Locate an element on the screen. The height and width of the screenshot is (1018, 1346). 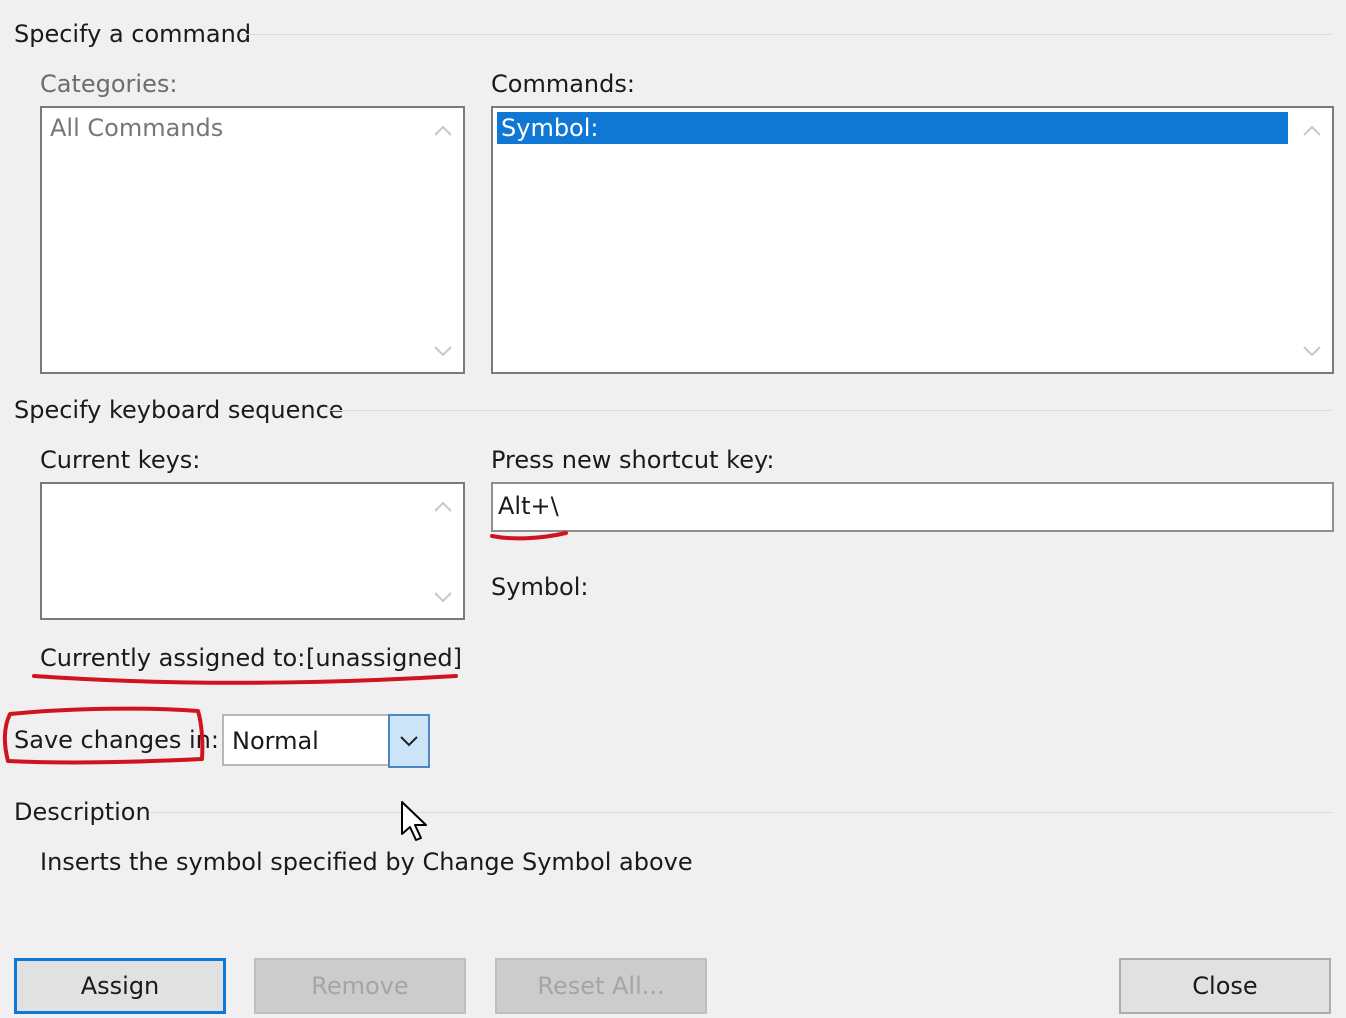
remove-button: Remove is located at coordinates (360, 986).